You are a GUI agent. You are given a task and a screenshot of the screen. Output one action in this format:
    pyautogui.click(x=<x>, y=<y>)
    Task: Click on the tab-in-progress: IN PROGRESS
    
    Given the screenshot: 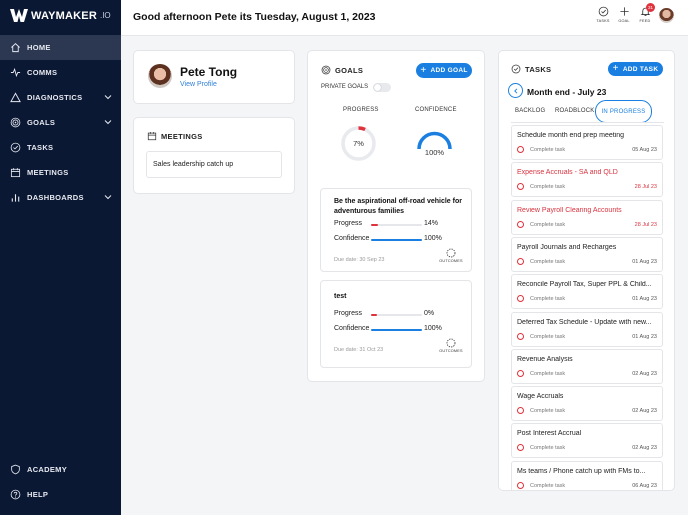 What is the action you would take?
    pyautogui.click(x=623, y=111)
    